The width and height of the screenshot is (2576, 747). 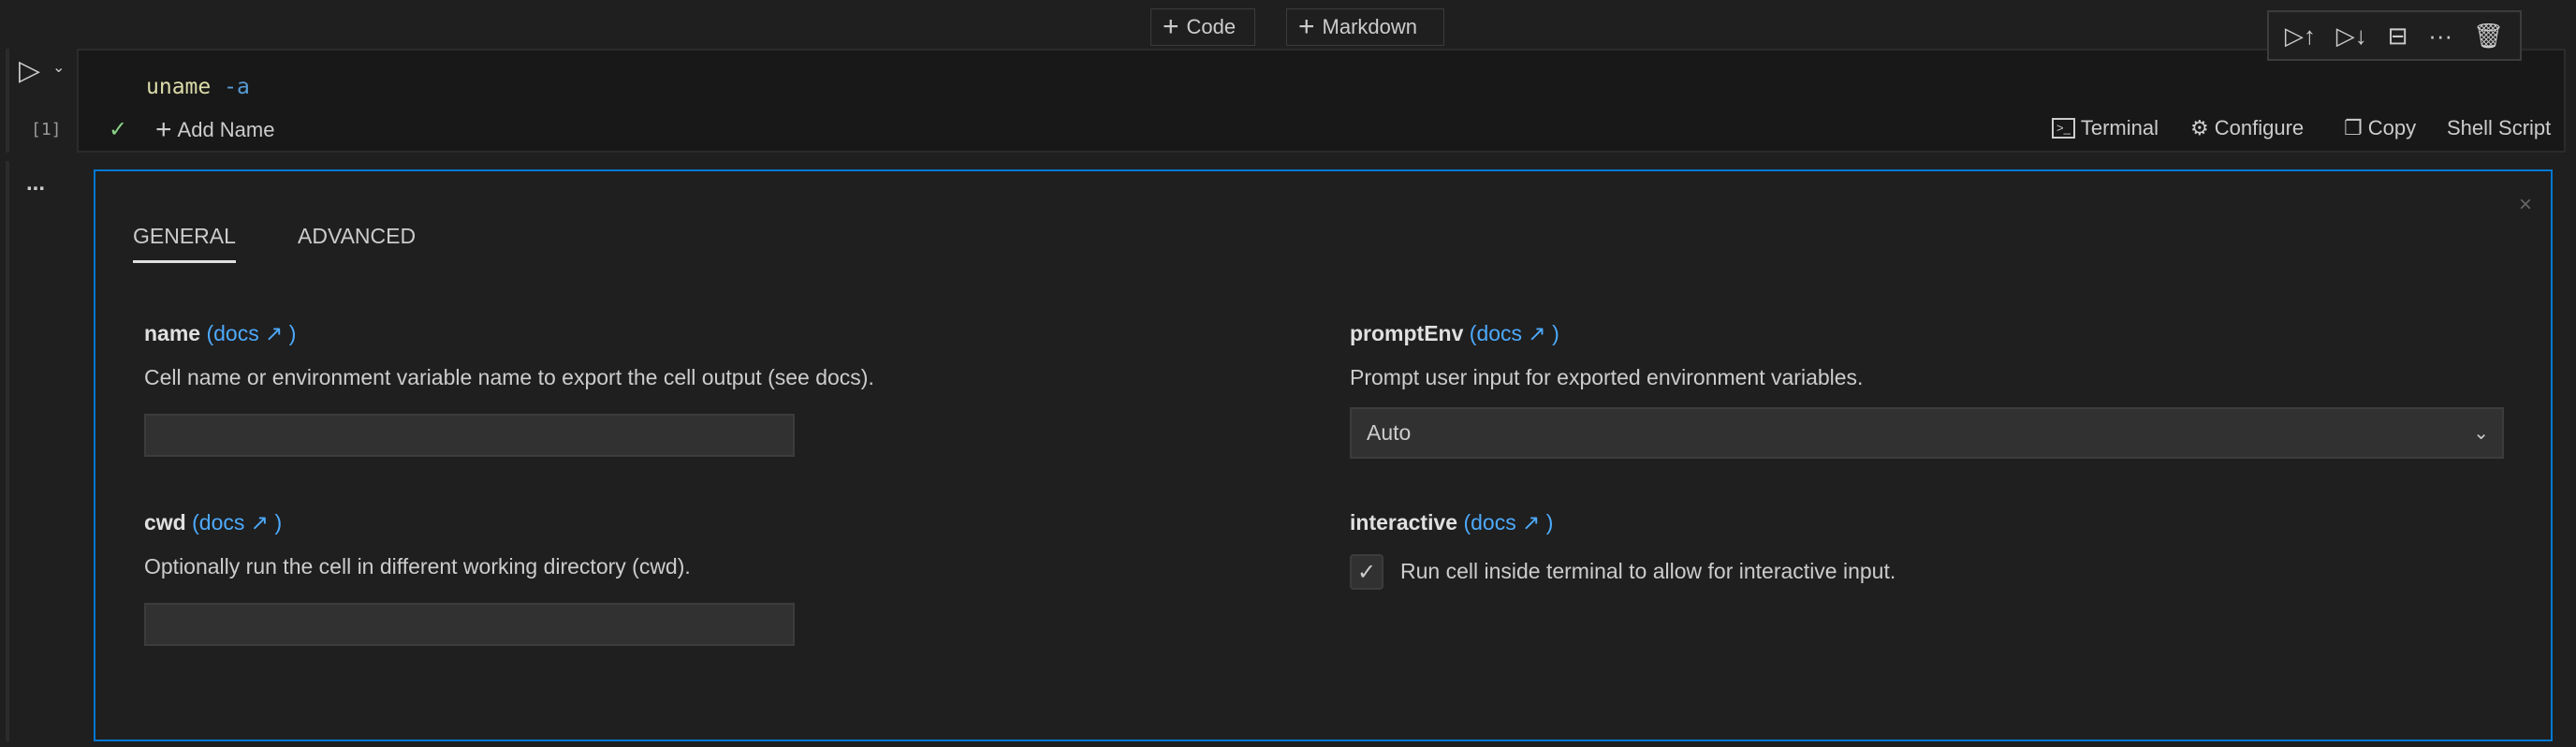 I want to click on promptenv-selected: Auto, so click(x=1389, y=432).